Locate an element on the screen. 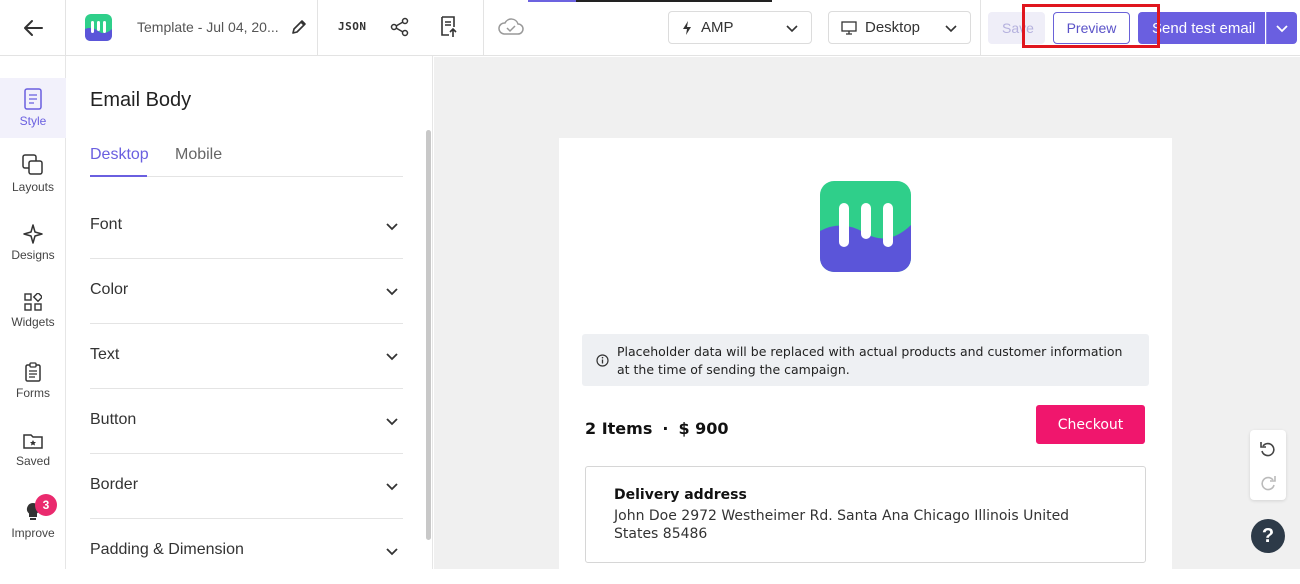 This screenshot has width=1300, height=584. lightning-icon is located at coordinates (687, 27).